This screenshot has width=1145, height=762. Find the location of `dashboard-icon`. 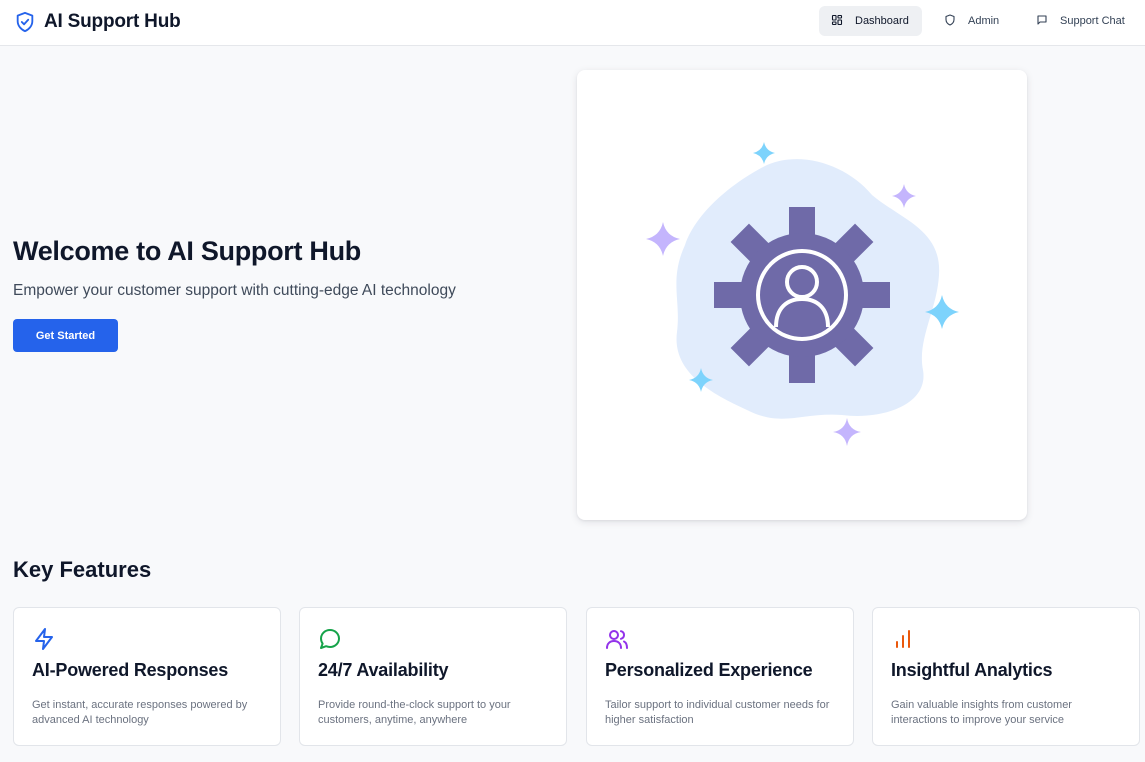

dashboard-icon is located at coordinates (843, 21).